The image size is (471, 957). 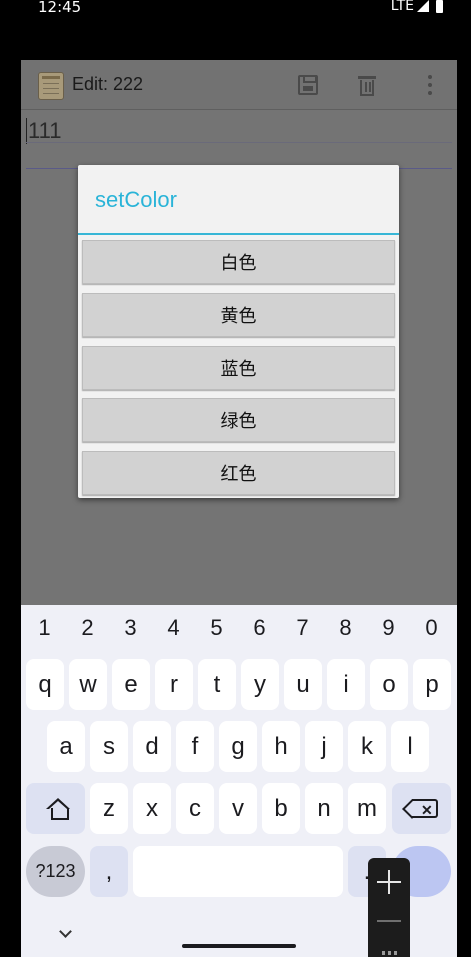 I want to click on app-bar: Edit: 222, so click(x=239, y=85).